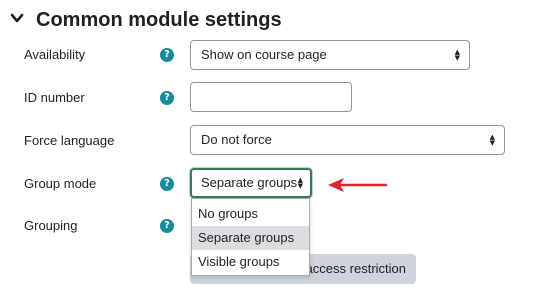  Describe the element at coordinates (69, 140) in the screenshot. I see `force-language-label: Force language` at that location.